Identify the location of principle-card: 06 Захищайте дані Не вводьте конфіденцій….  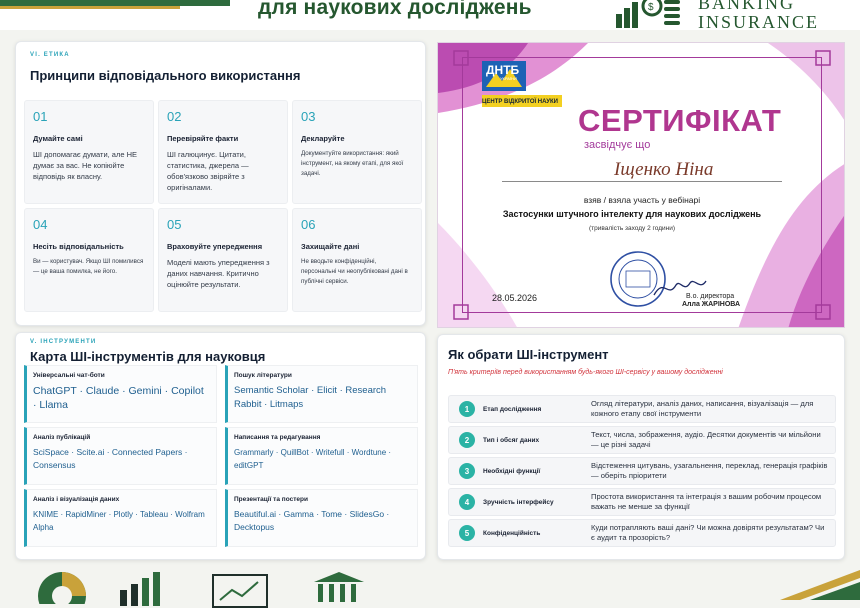
(357, 260).